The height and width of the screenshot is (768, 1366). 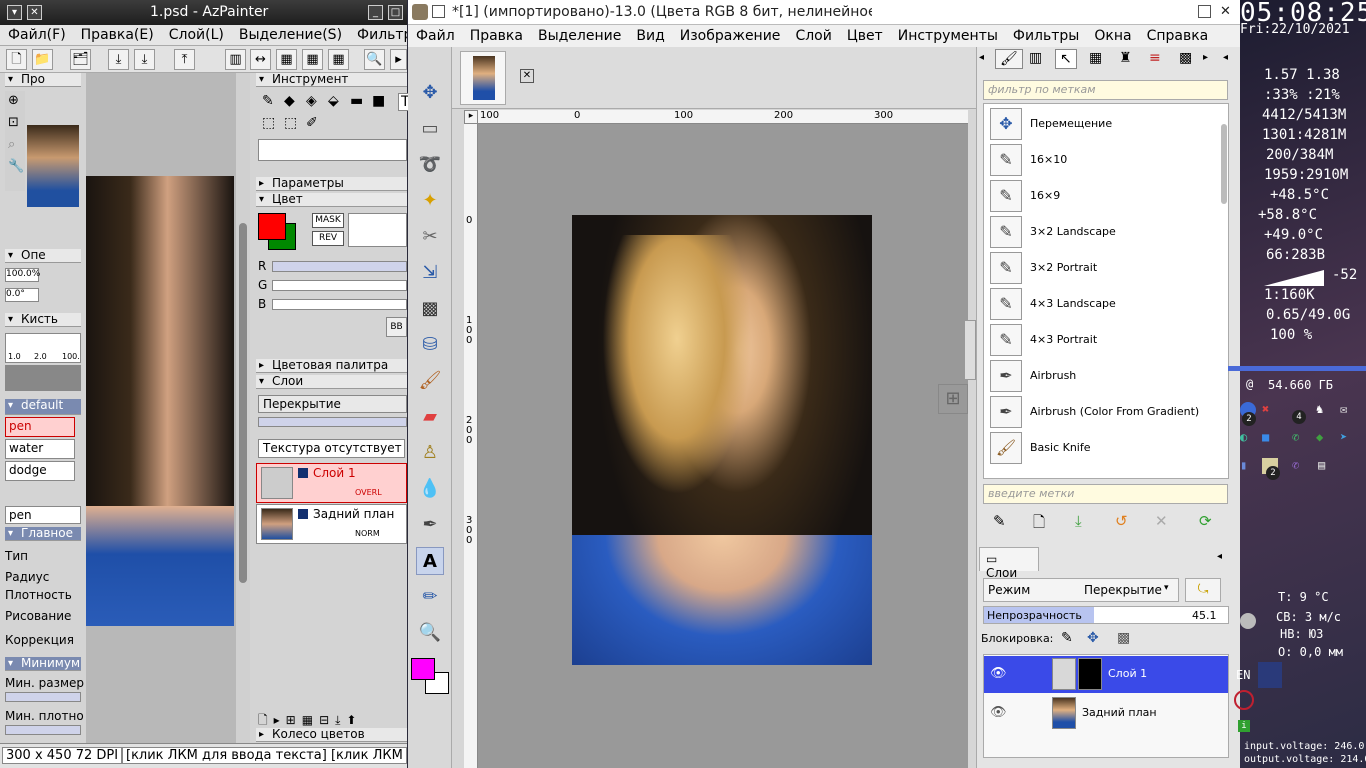 I want to click on foreground-color-swatch, so click(x=423, y=669).